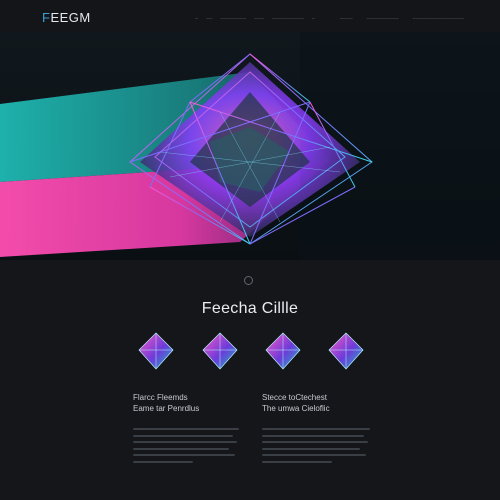  Describe the element at coordinates (234, 18) in the screenshot. I see `nav-item-3: ————————` at that location.